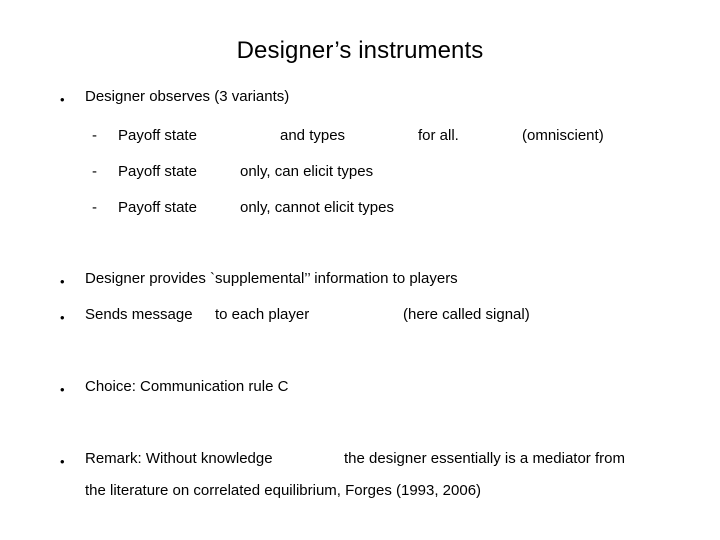 The height and width of the screenshot is (540, 720). Describe the element at coordinates (187, 386) in the screenshot. I see `bullet-choice-label: Choice: Communication rule C` at that location.